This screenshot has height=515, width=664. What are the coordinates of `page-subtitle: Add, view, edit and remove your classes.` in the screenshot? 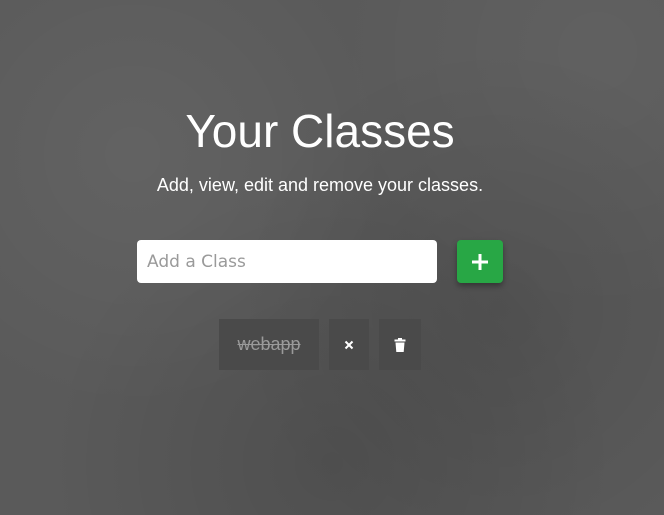 It's located at (320, 185).